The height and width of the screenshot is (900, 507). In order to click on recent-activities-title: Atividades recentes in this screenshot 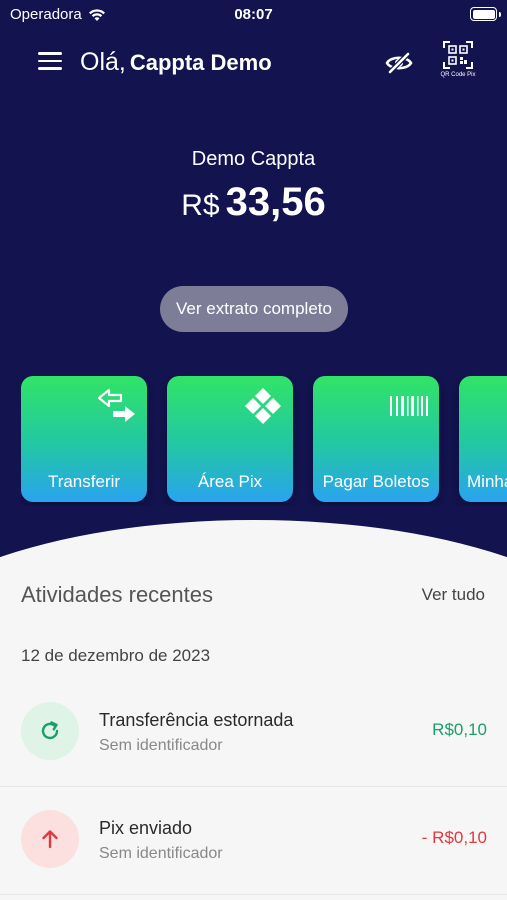, I will do `click(117, 594)`.